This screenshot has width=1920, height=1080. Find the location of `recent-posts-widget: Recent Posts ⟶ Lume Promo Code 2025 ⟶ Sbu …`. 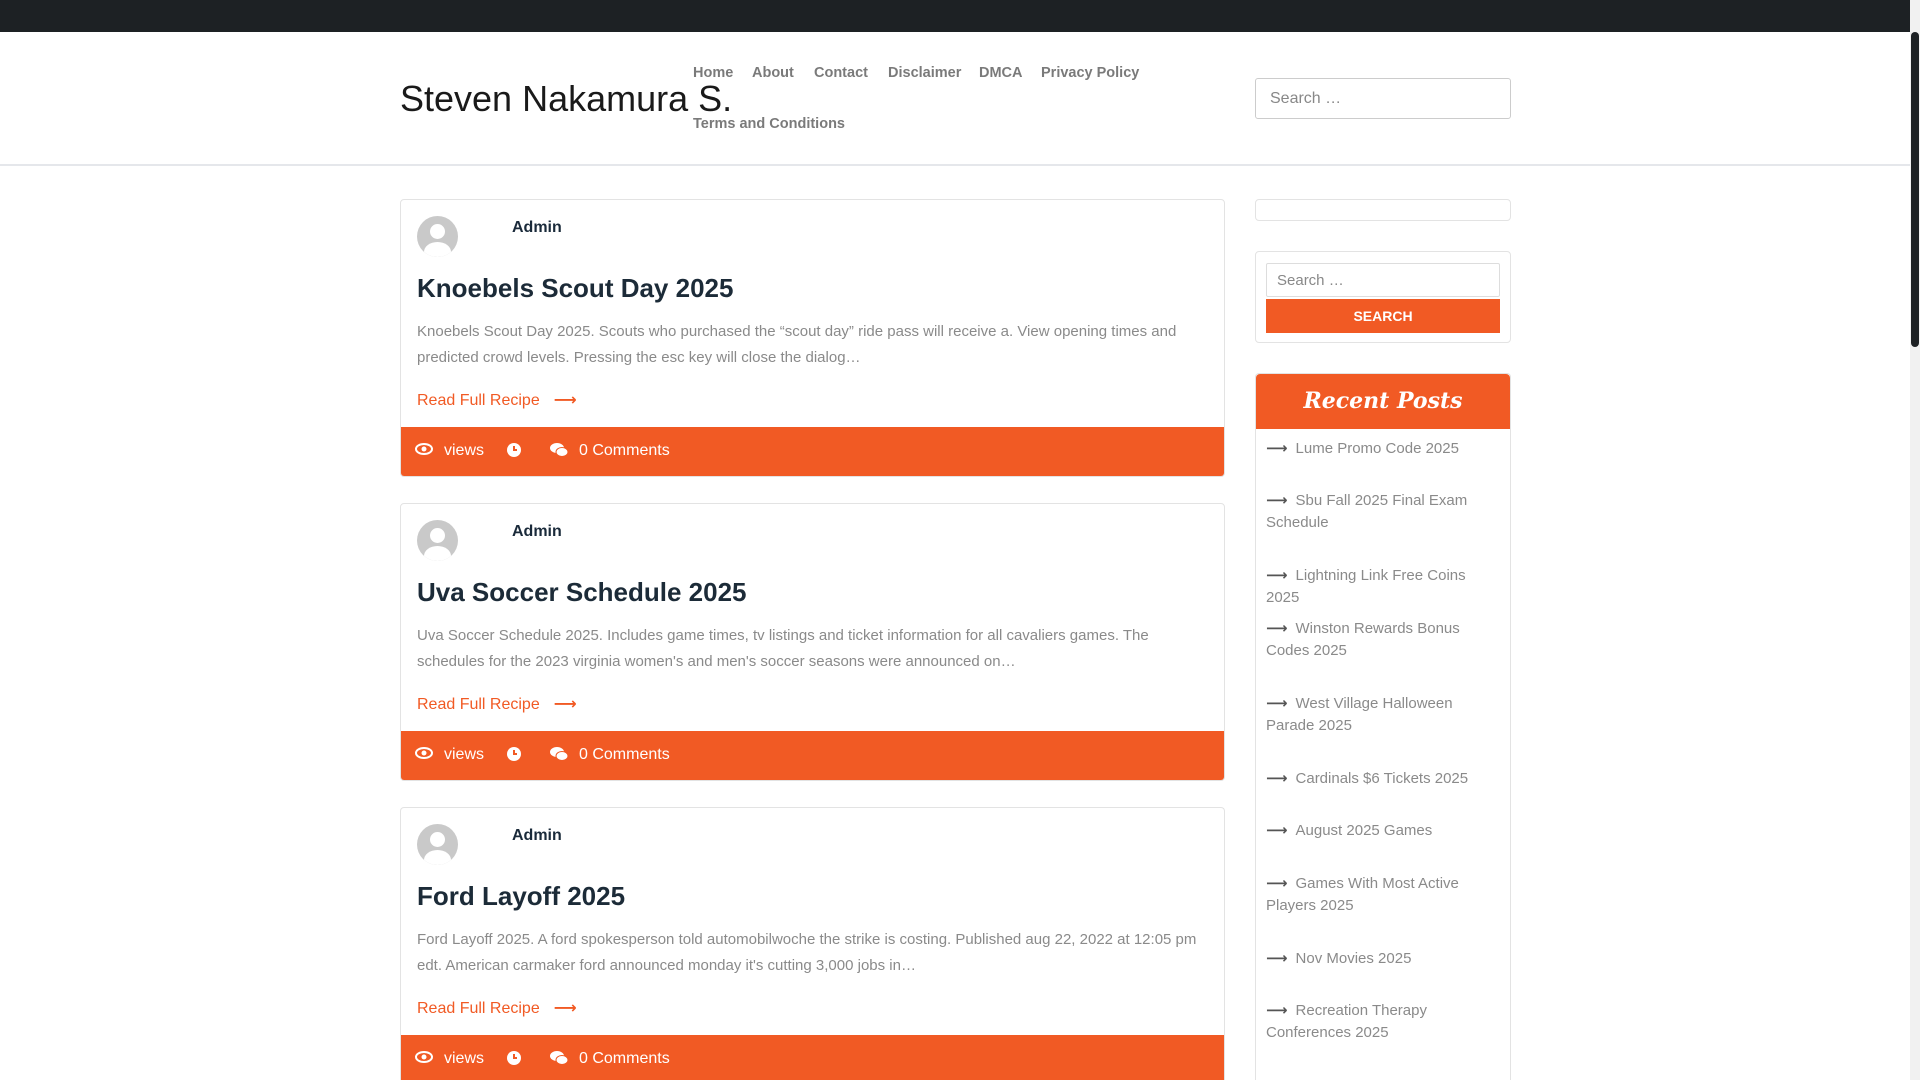

recent-posts-widget: Recent Posts ⟶ Lume Promo Code 2025 ⟶ Sbu … is located at coordinates (1383, 726).